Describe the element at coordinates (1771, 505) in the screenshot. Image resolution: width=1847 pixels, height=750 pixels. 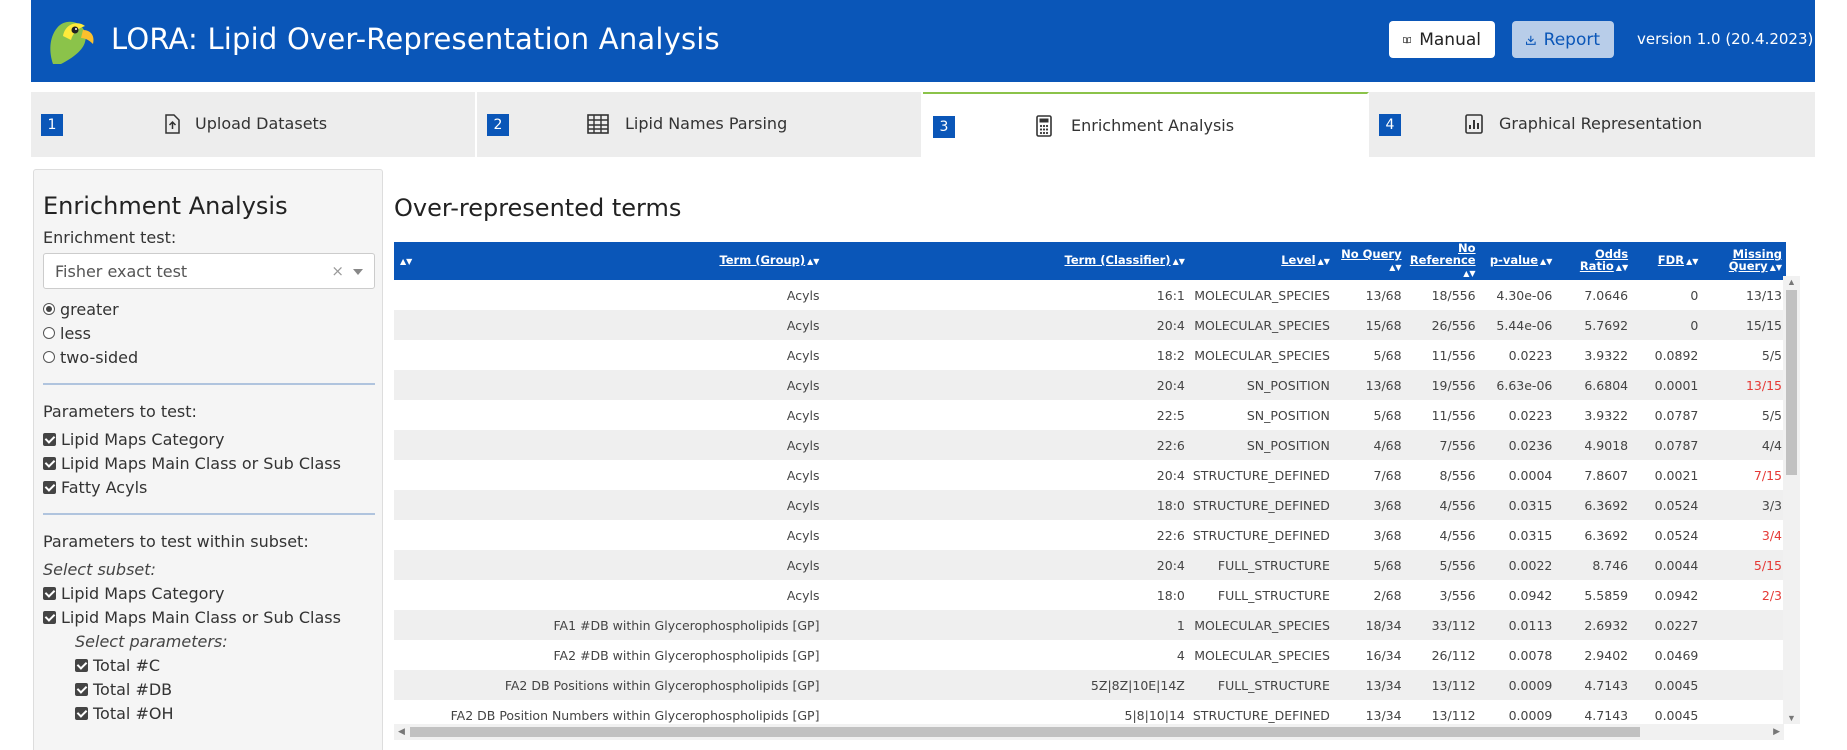
I see `cell-missing-query: 3/3` at that location.